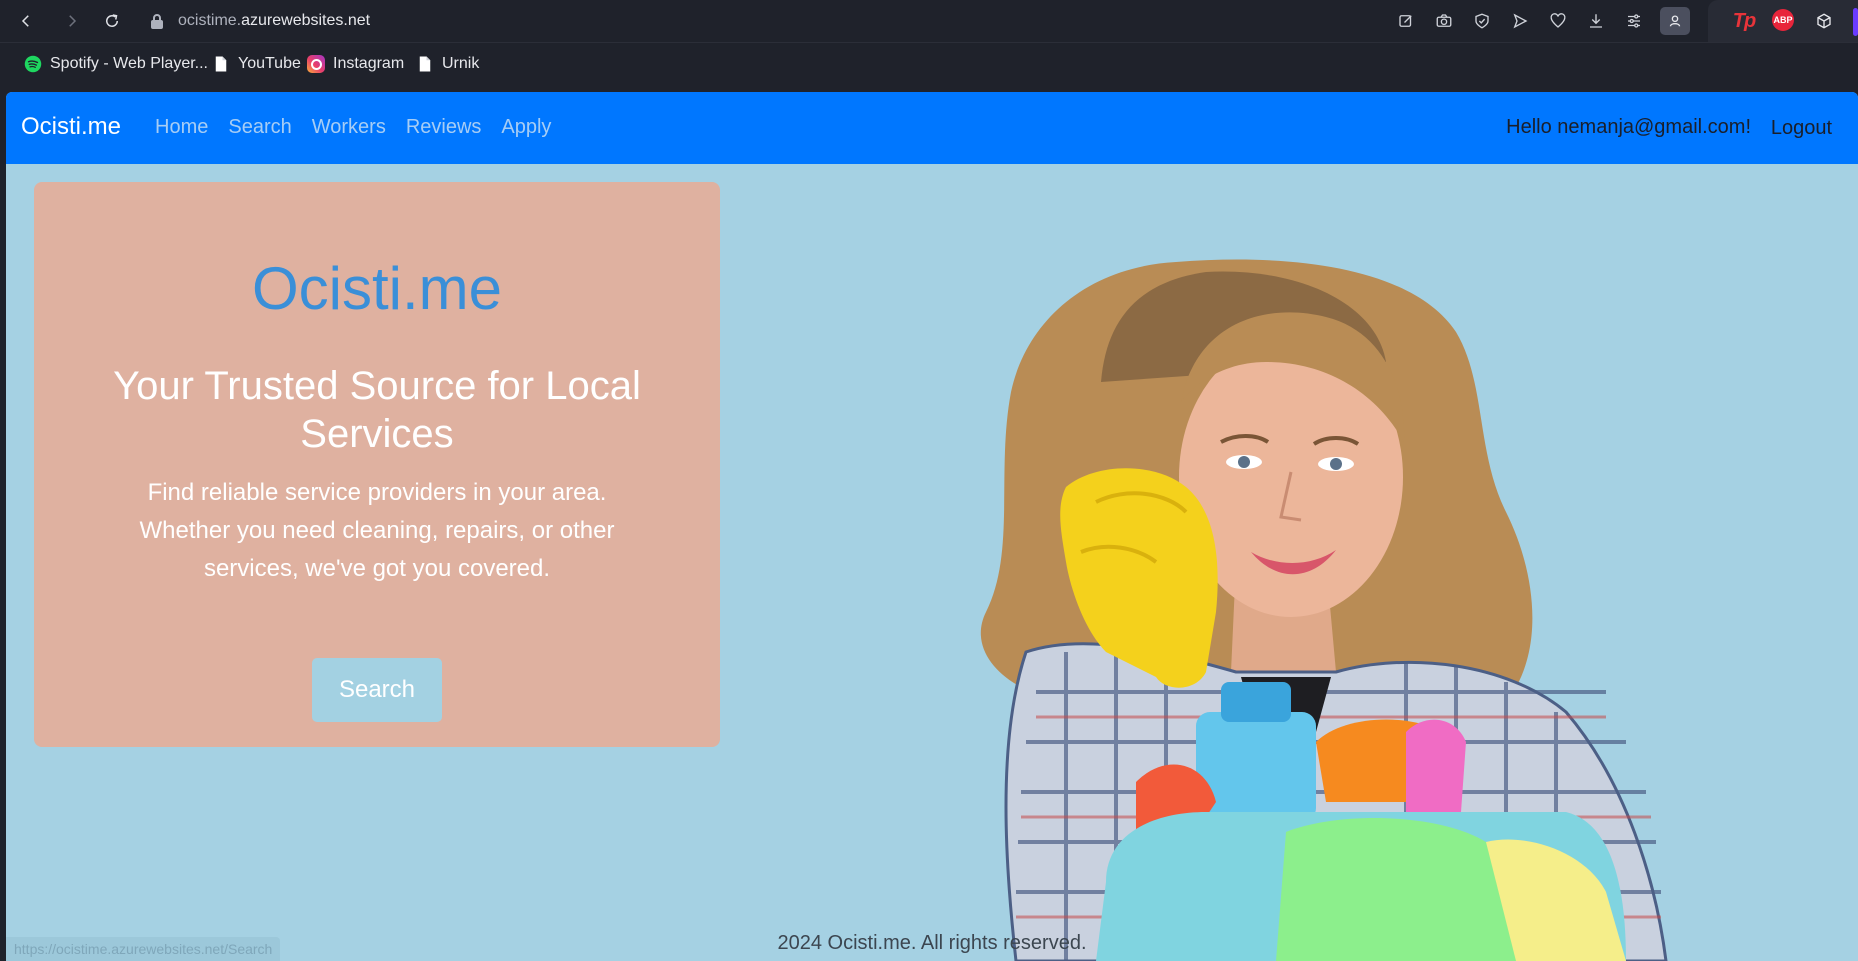  I want to click on logout-link: Logout, so click(1801, 128).